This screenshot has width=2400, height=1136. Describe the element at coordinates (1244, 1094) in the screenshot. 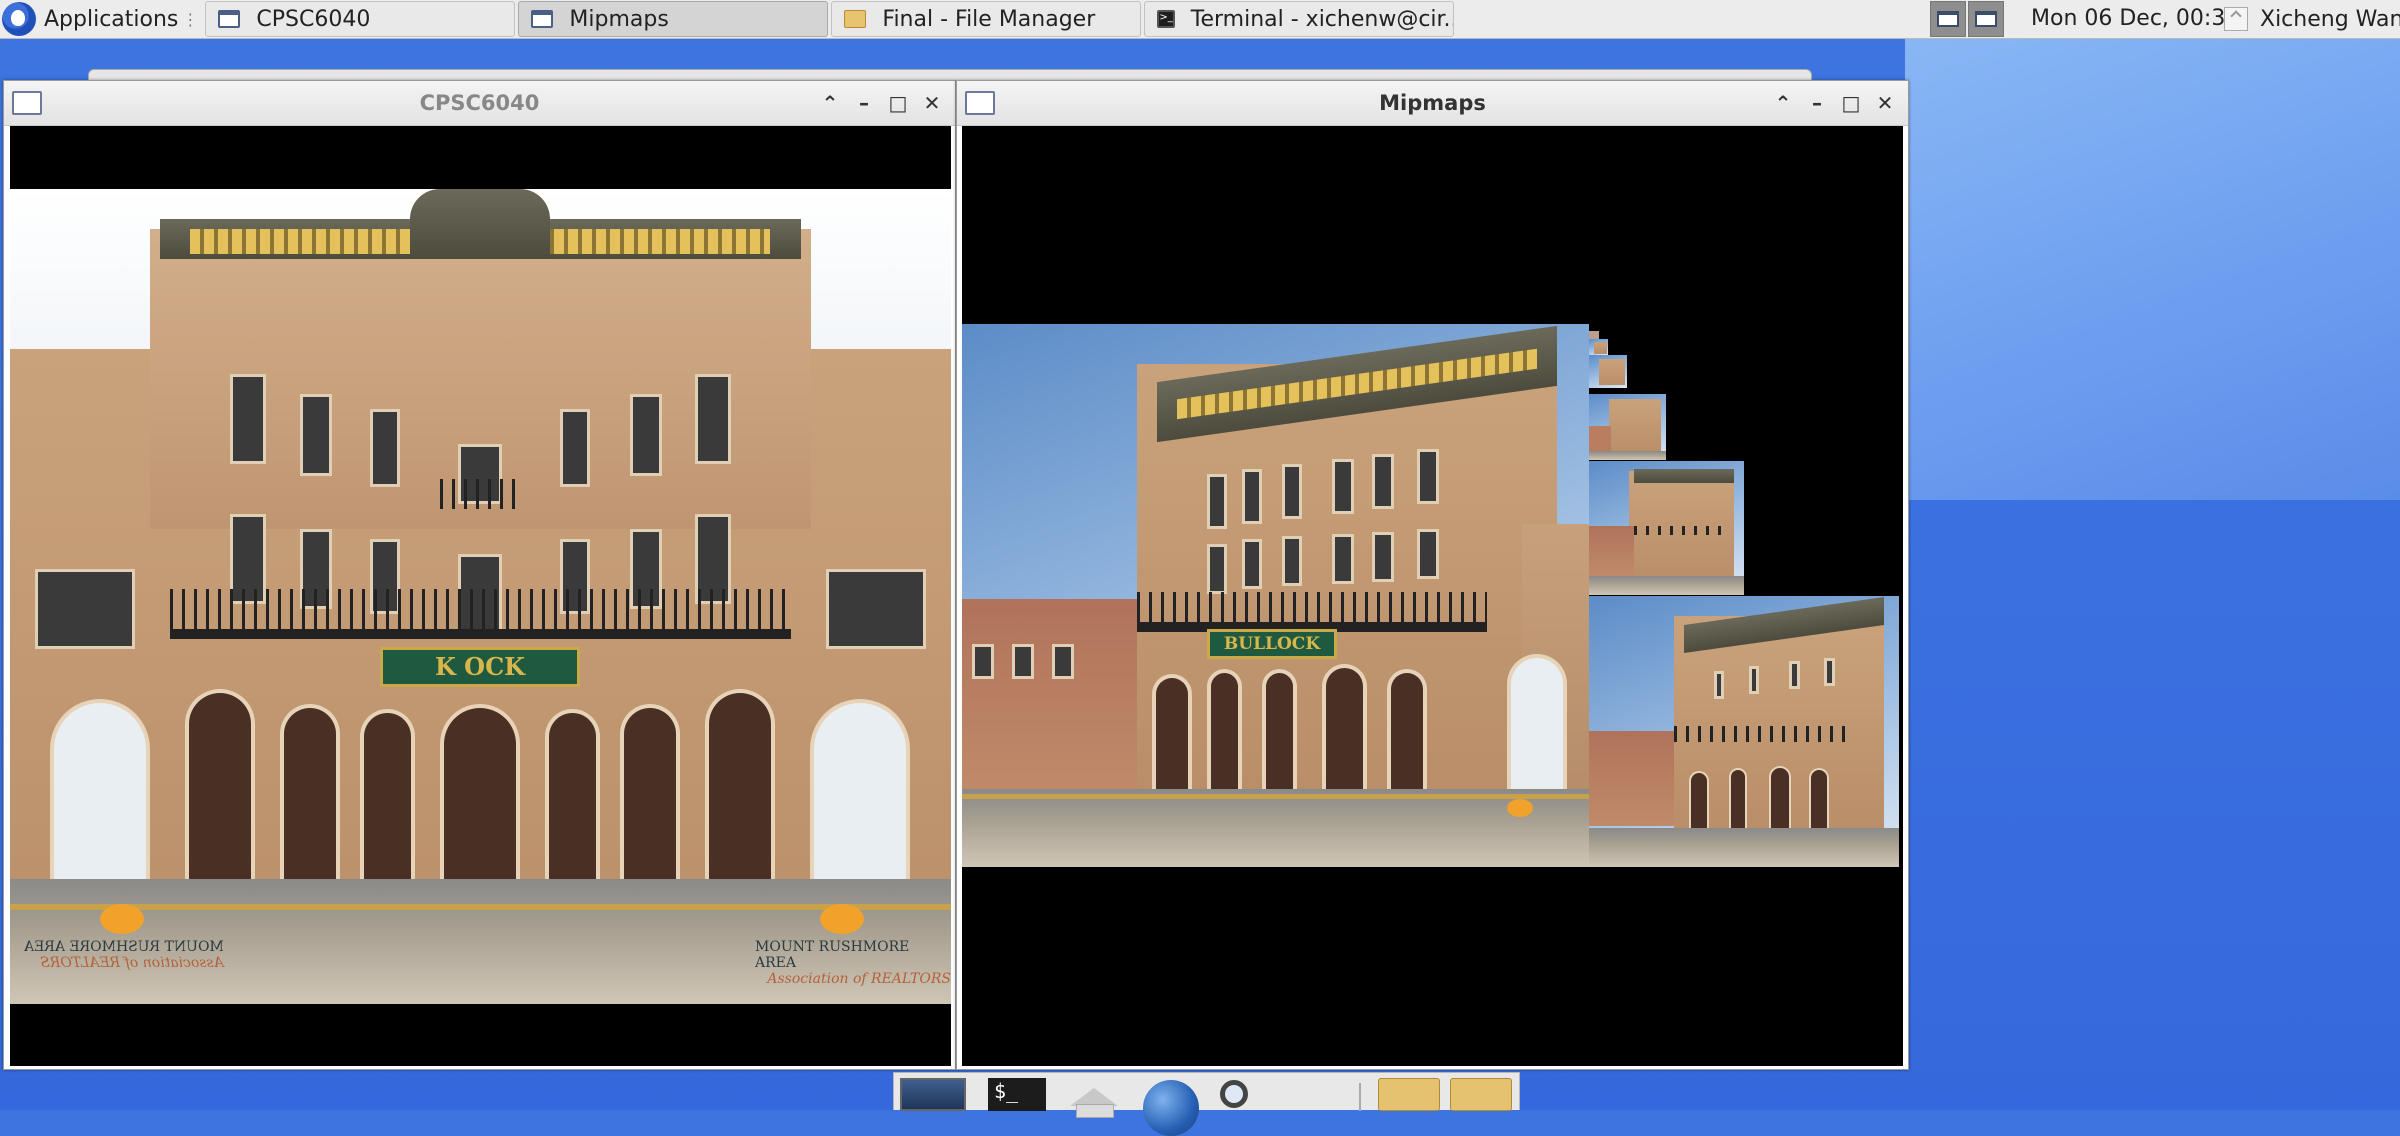

I see `search-icon` at that location.